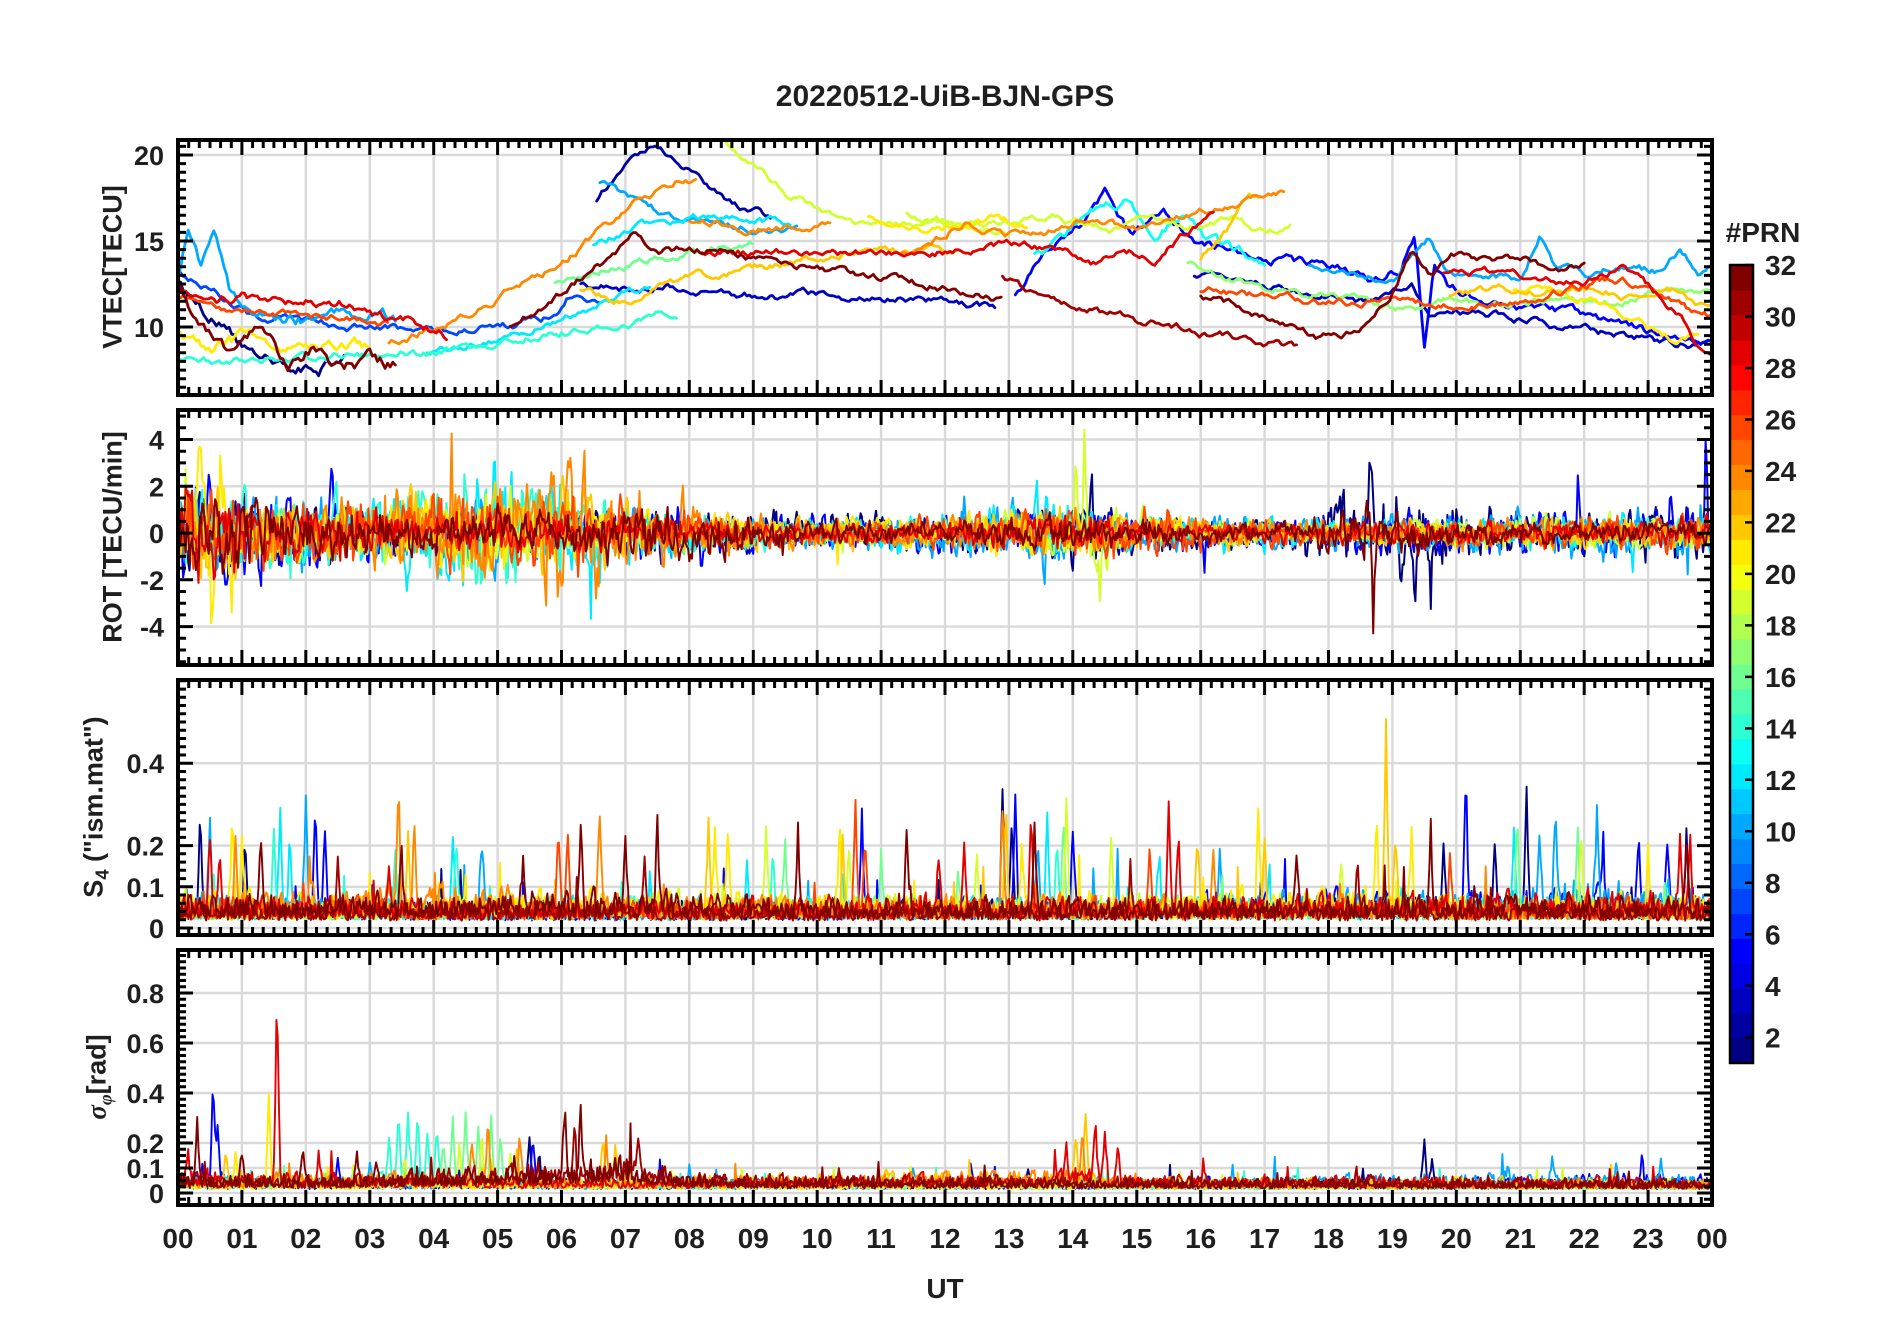 This screenshot has width=1902, height=1330. I want to click on y-tick-label: -4, so click(152, 628).